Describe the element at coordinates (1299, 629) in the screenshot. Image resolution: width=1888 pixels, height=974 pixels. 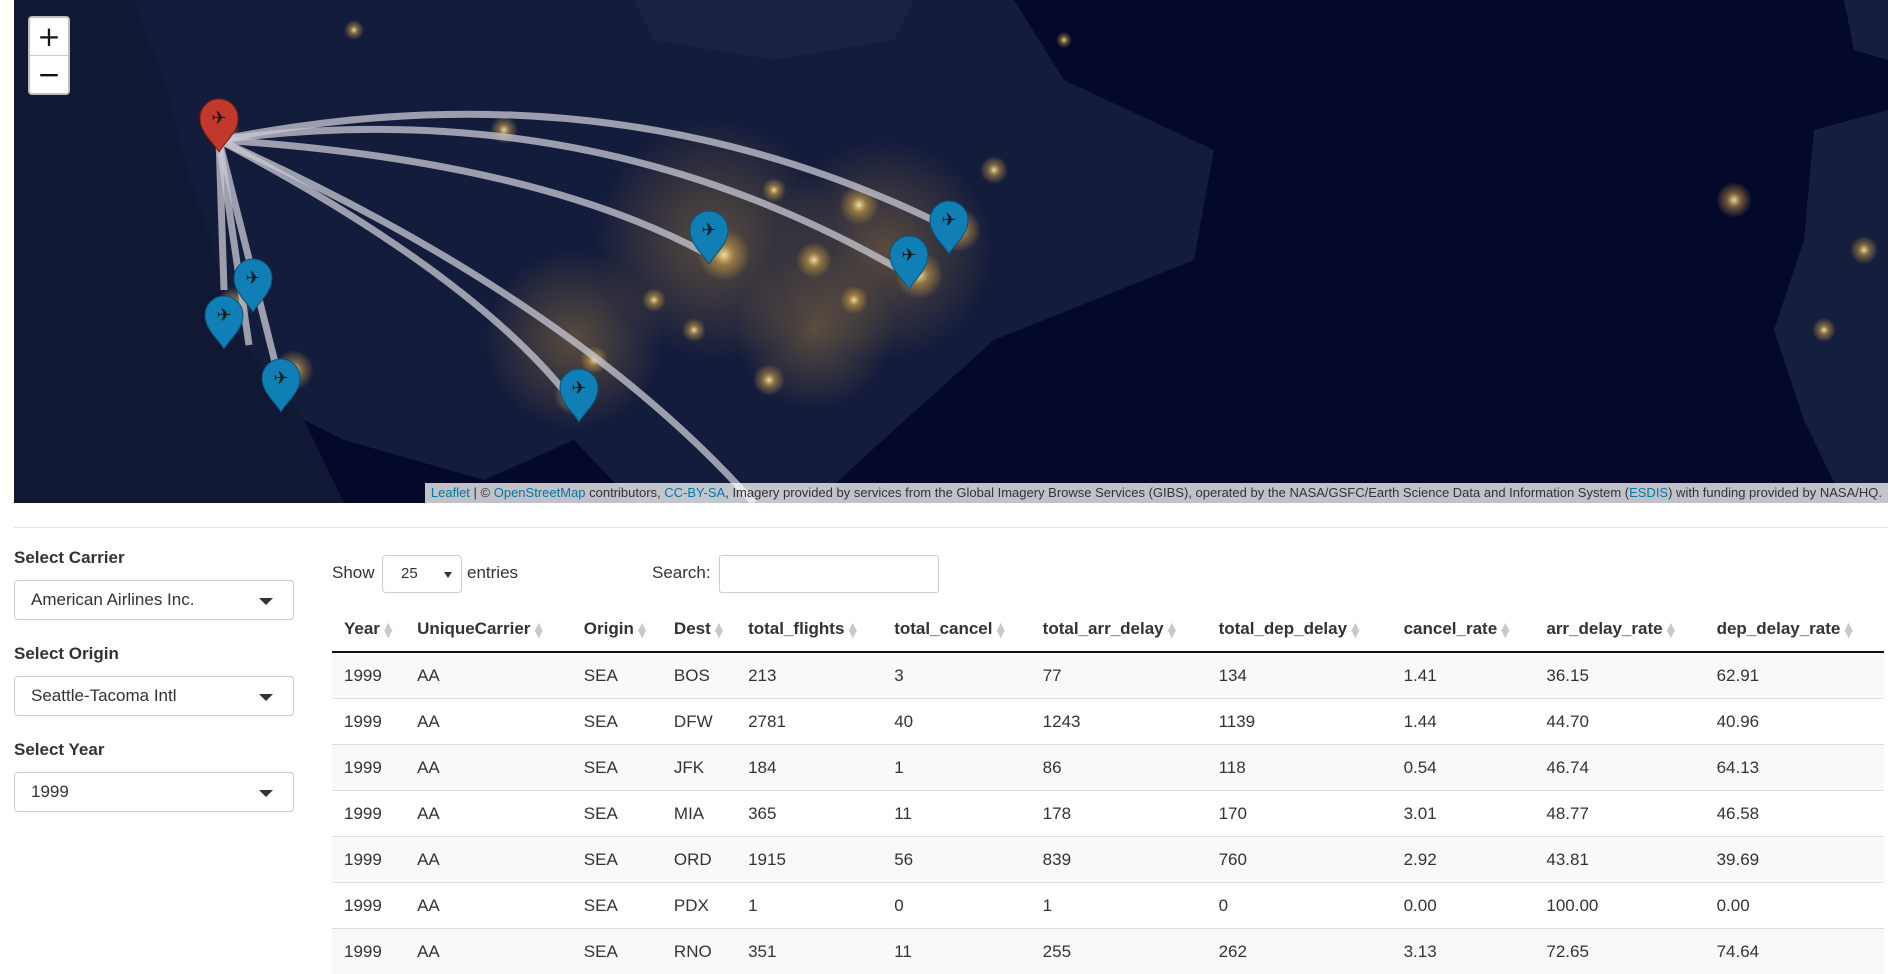
I see `column-header-total-dep-delay: total_dep_delay▲▼` at that location.